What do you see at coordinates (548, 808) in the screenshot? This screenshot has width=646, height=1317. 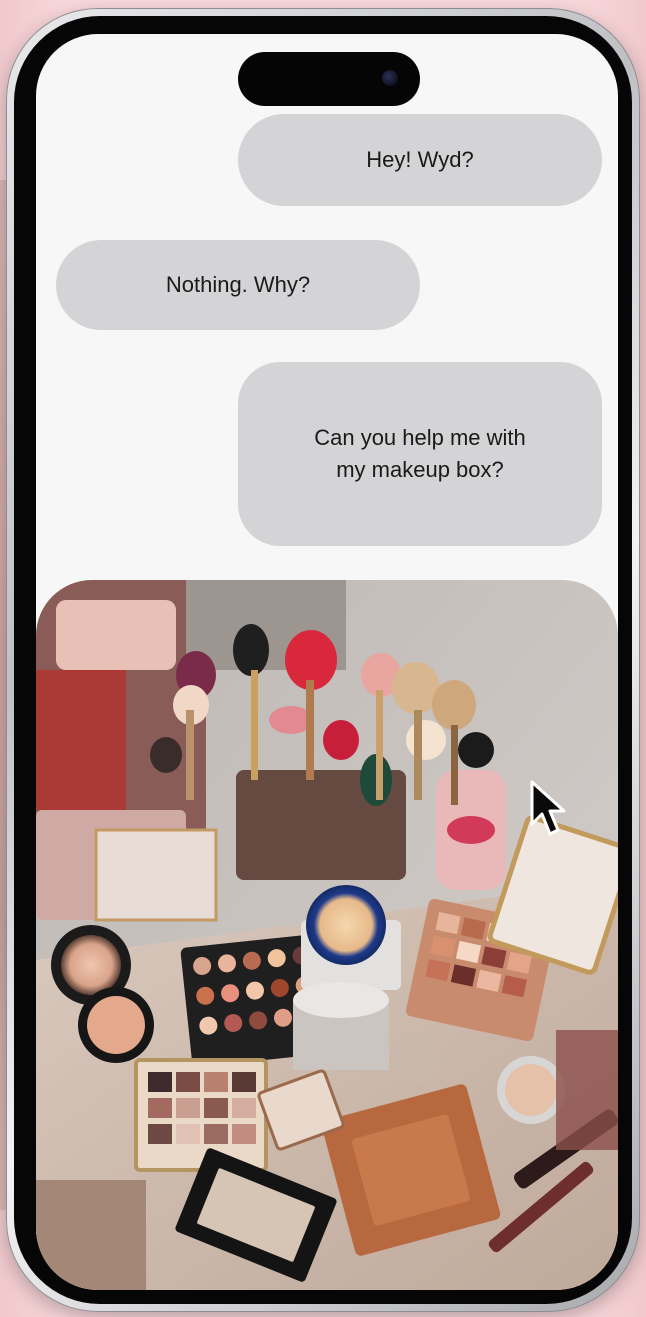 I see `mouse-pointer-icon` at bounding box center [548, 808].